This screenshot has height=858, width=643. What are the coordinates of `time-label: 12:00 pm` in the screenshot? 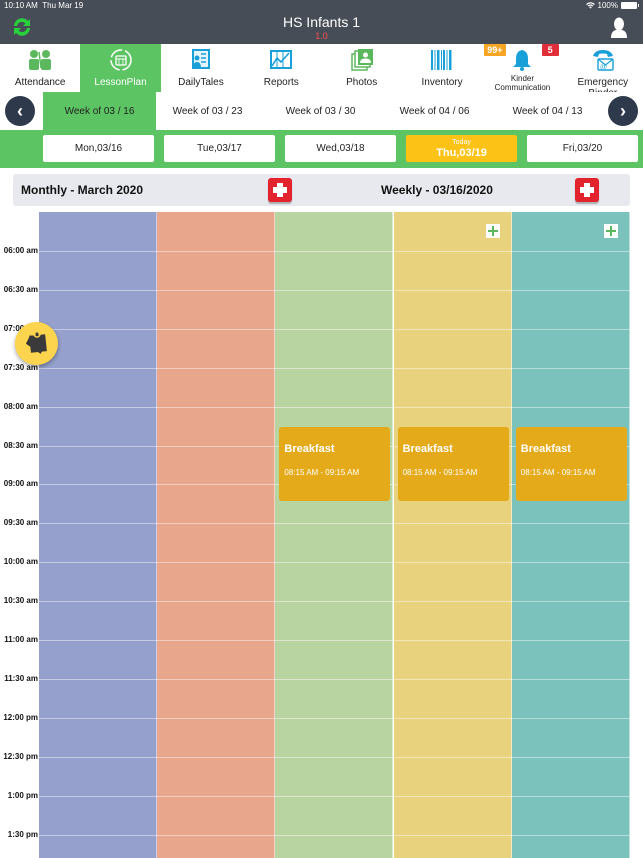 It's located at (20, 717).